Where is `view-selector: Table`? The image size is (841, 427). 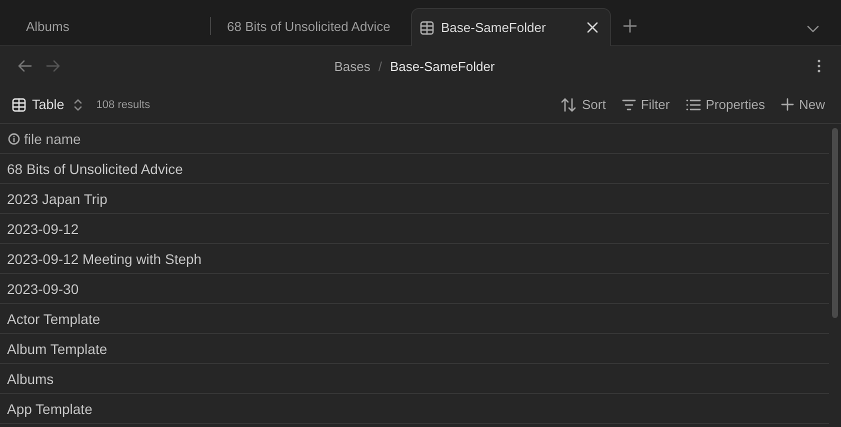
view-selector: Table is located at coordinates (47, 104).